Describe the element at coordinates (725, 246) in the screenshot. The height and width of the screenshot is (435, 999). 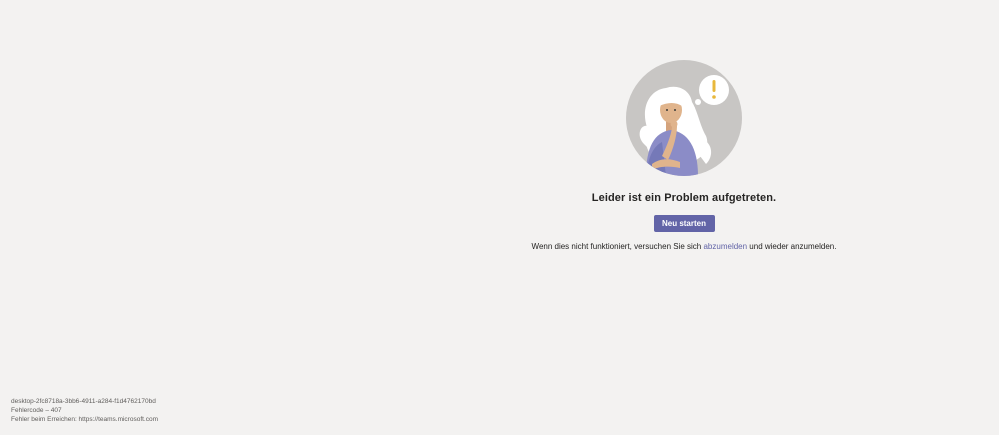
I see `sign-out-link: abzumelden` at that location.